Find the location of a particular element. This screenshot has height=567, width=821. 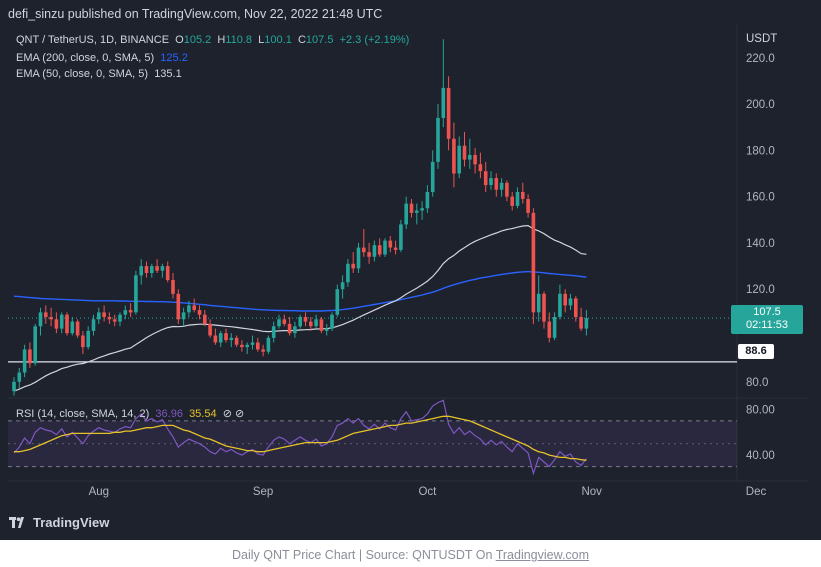

ema50-legend: EMA (50, close, 0, SMA, 5) 135.1 is located at coordinates (99, 74).